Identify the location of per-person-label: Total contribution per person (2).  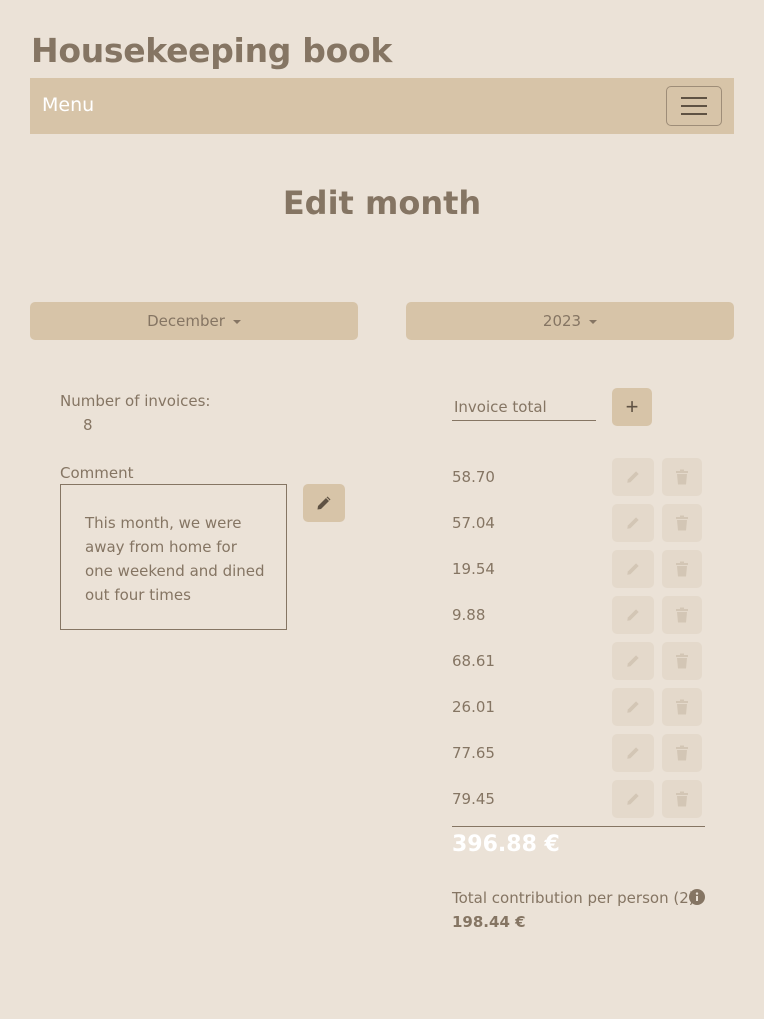
(573, 898).